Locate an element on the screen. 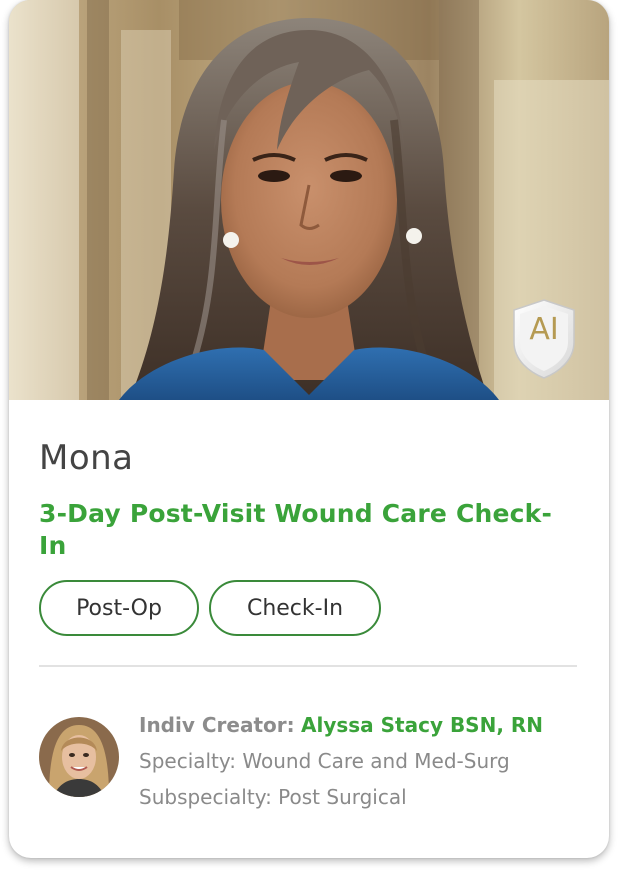 The height and width of the screenshot is (884, 638). creator-specialty: Specialty: Wound Care and Med-Surg is located at coordinates (324, 761).